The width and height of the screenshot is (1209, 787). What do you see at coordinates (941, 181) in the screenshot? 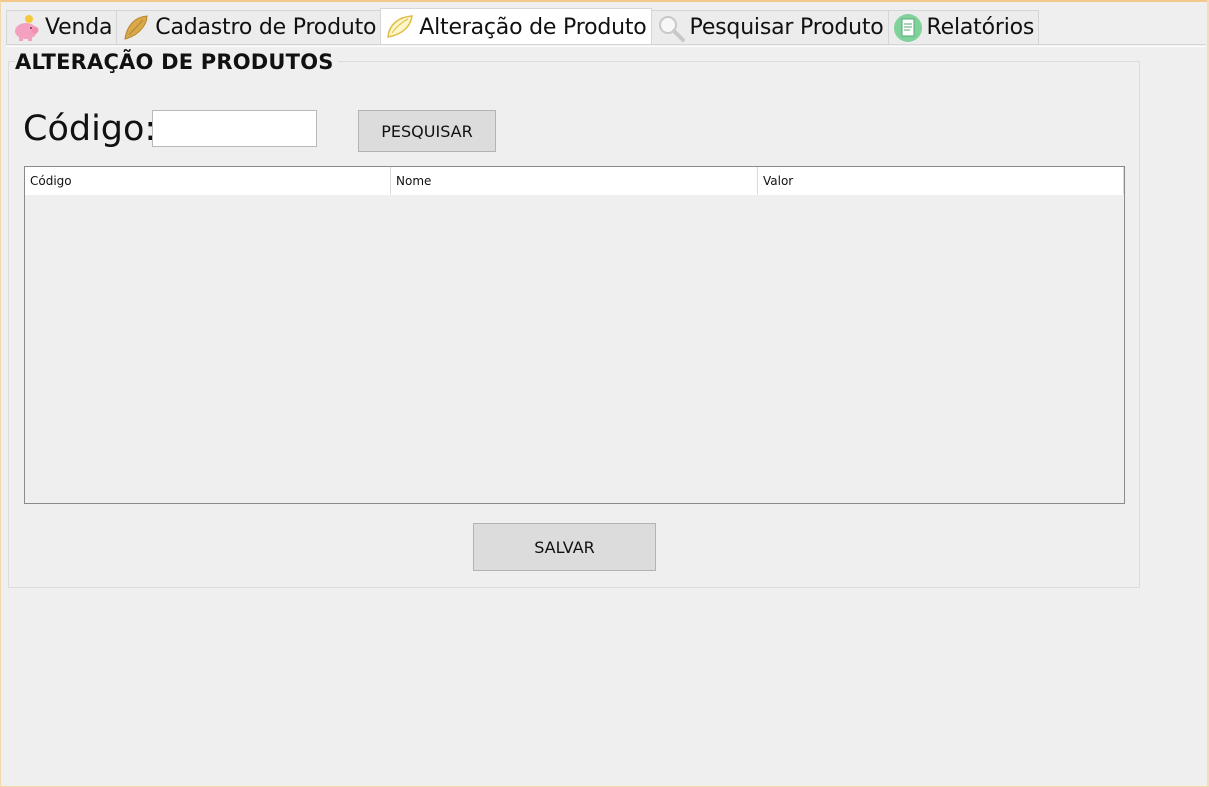
I see `column-header-valor: Valor` at bounding box center [941, 181].